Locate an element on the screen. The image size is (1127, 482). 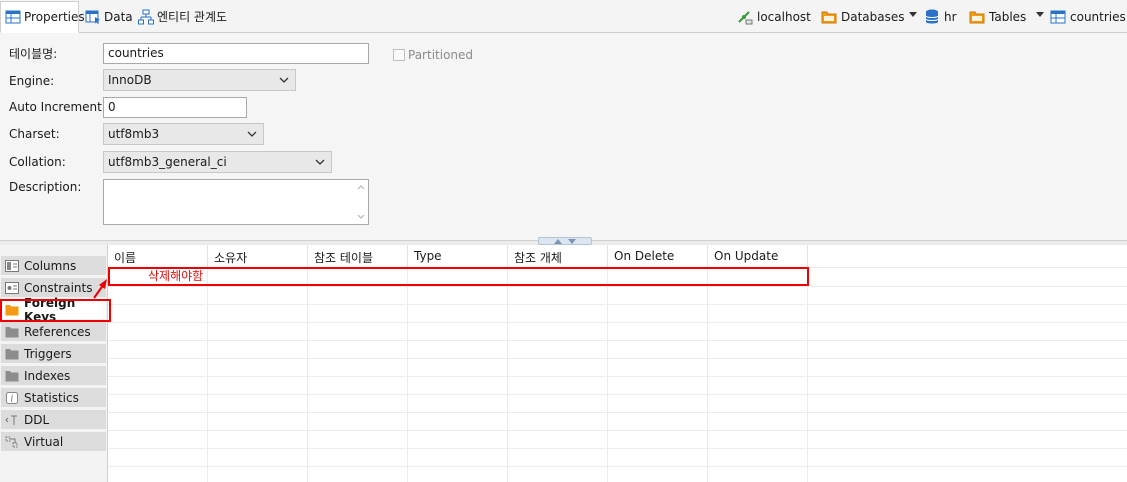
column-header-type: Type is located at coordinates (458, 256).